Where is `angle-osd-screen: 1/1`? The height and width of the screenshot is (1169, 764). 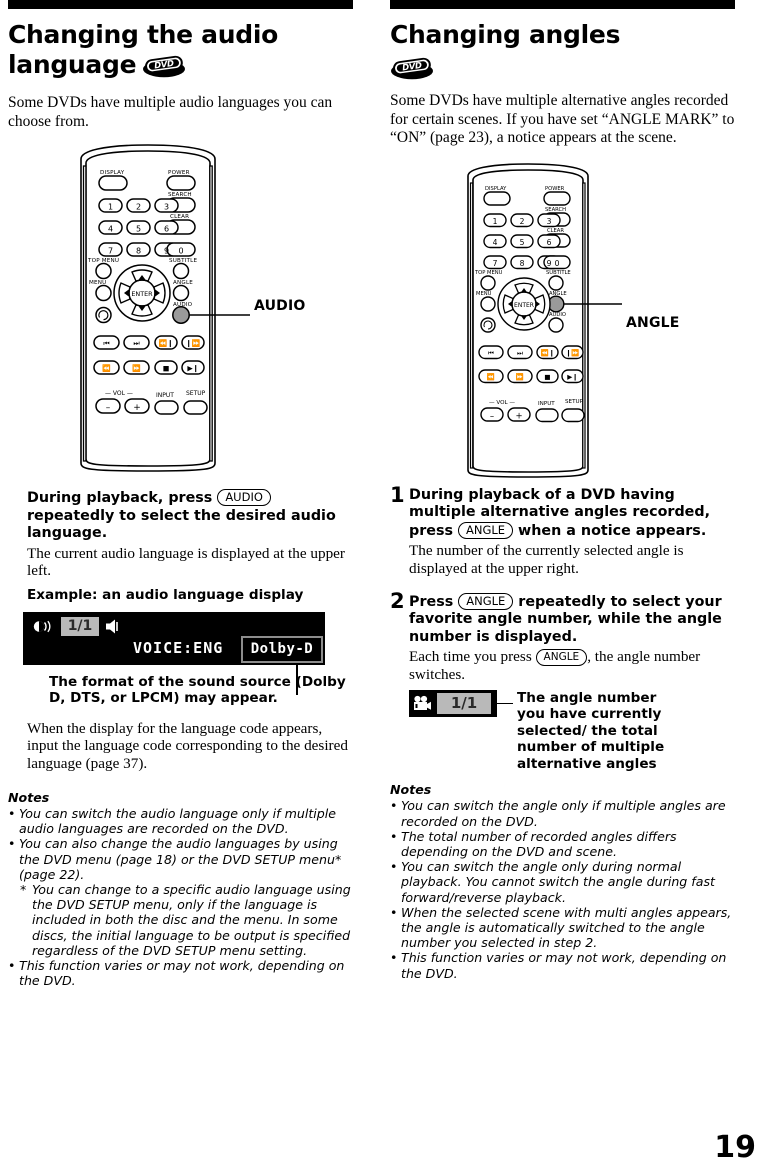
angle-osd-screen: 1/1 is located at coordinates (453, 703).